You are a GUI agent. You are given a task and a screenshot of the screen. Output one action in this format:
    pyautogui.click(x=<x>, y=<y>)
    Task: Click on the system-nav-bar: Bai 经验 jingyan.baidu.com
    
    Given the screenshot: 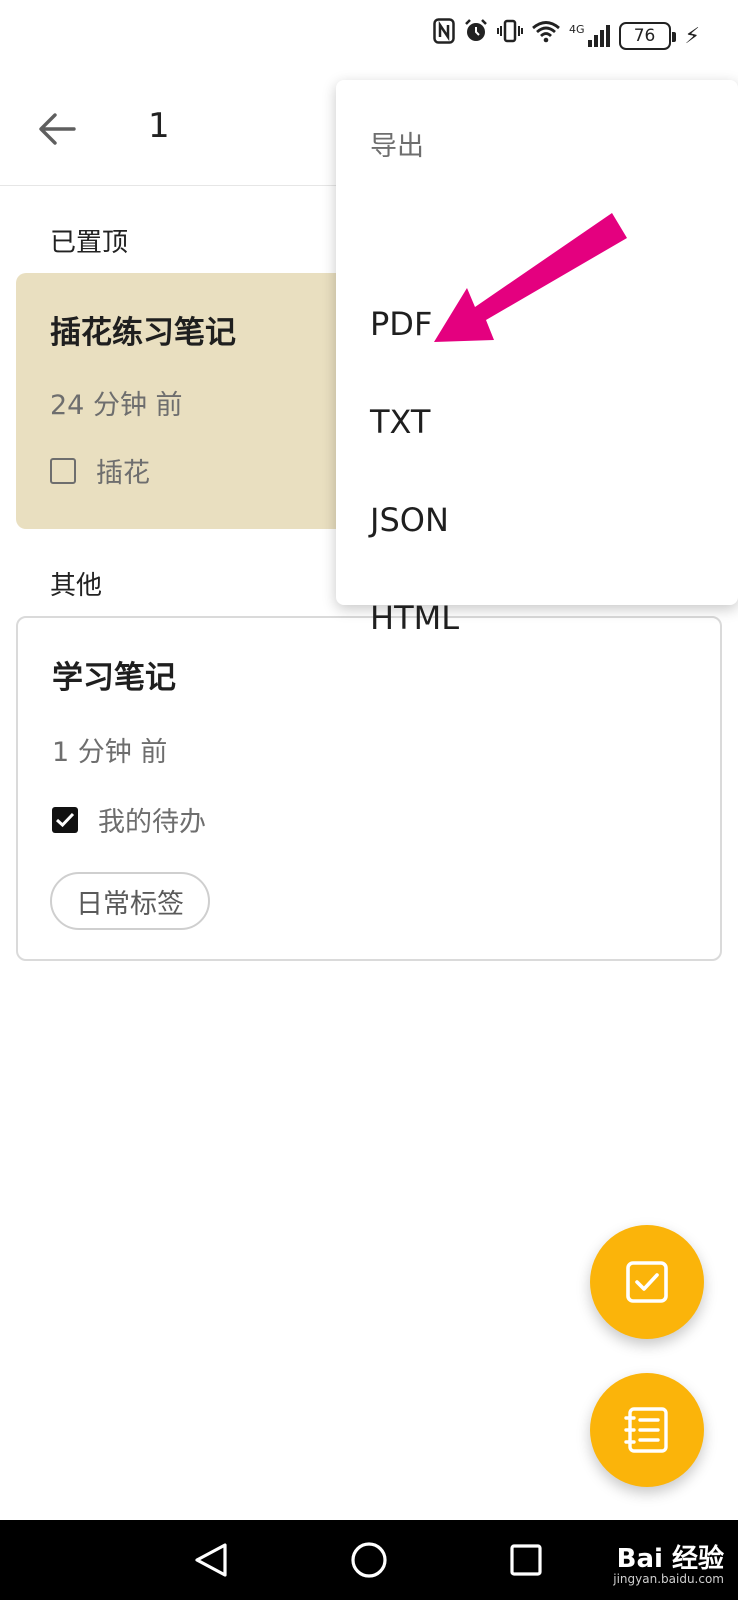 What is the action you would take?
    pyautogui.click(x=369, y=1560)
    